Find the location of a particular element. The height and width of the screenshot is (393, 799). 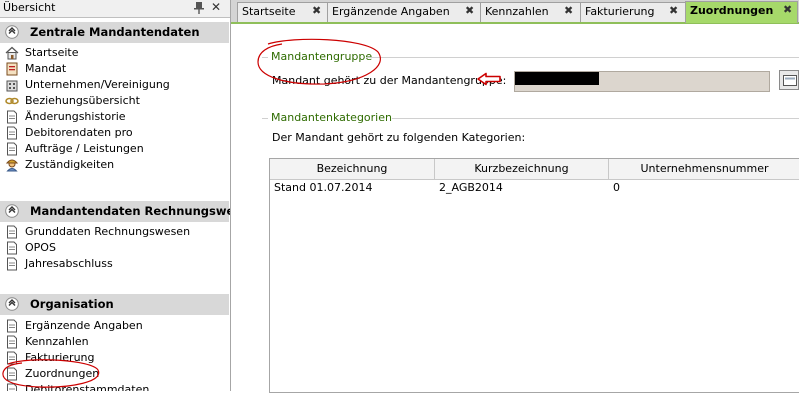

tab-fakturierung: Fakturierung ✖ is located at coordinates (633, 12).